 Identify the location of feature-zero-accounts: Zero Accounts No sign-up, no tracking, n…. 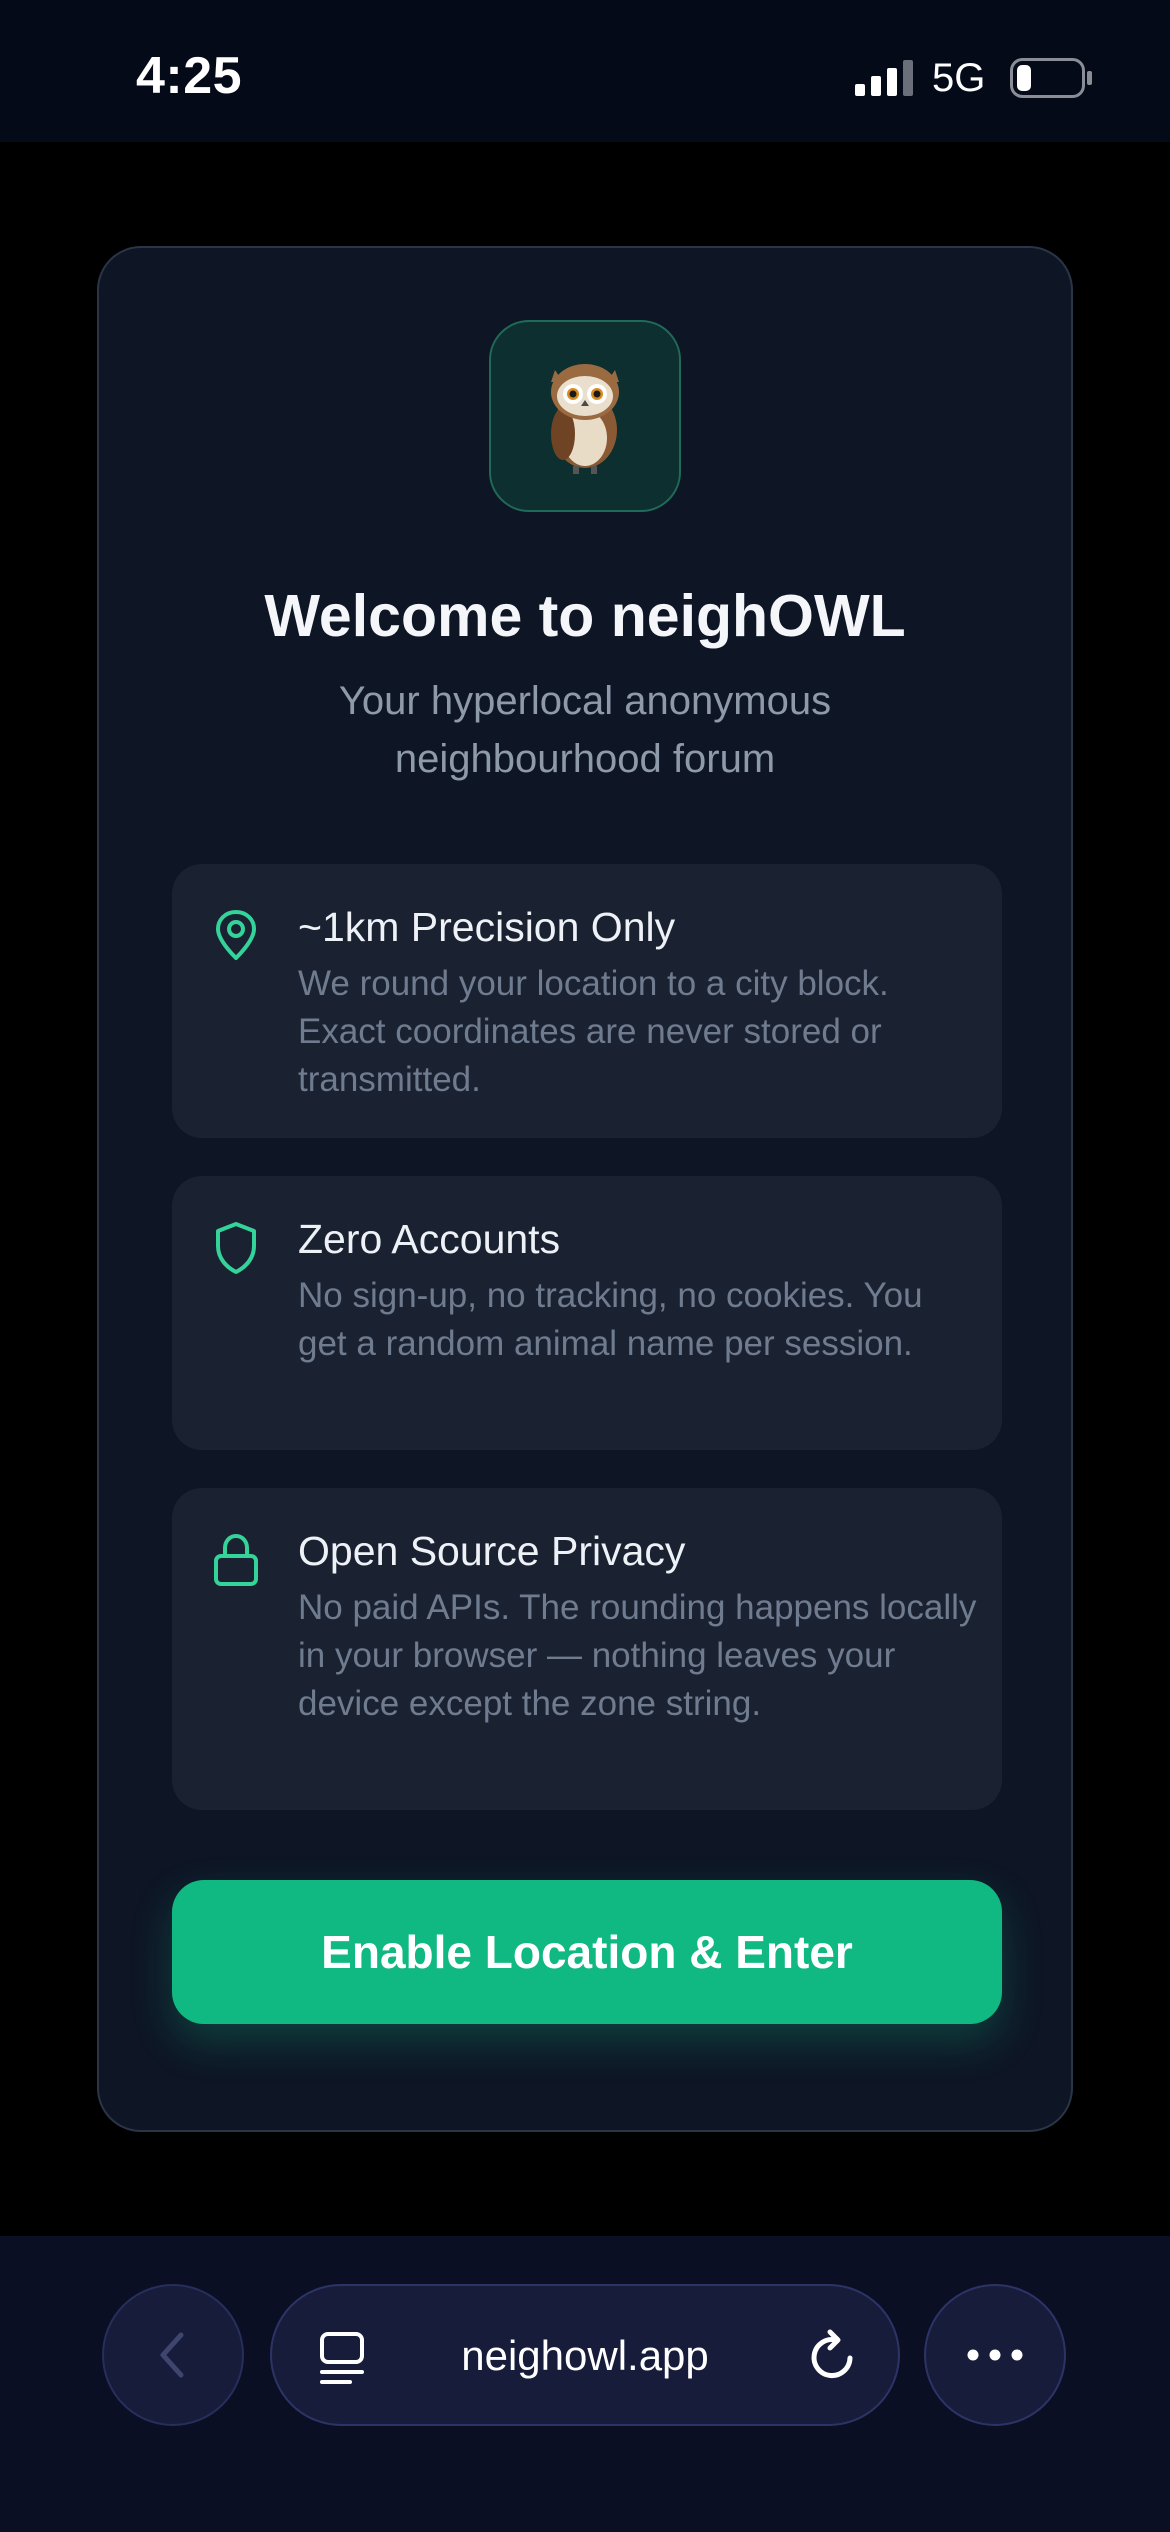
(587, 1313).